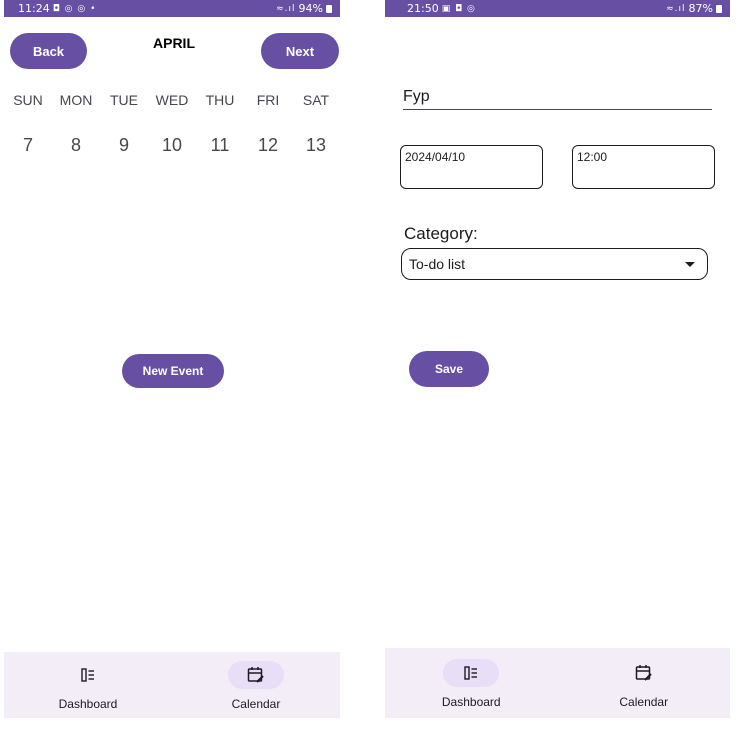  Describe the element at coordinates (34, 8) in the screenshot. I see `status-time: 11:24` at that location.